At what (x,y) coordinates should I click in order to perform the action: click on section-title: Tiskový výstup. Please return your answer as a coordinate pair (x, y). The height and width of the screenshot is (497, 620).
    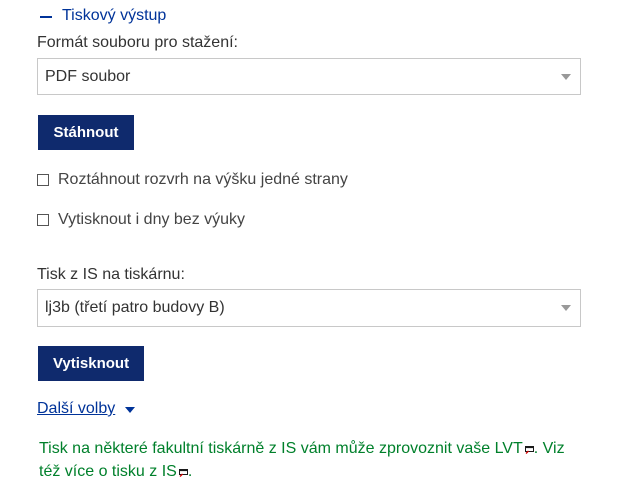
    Looking at the image, I should click on (114, 15).